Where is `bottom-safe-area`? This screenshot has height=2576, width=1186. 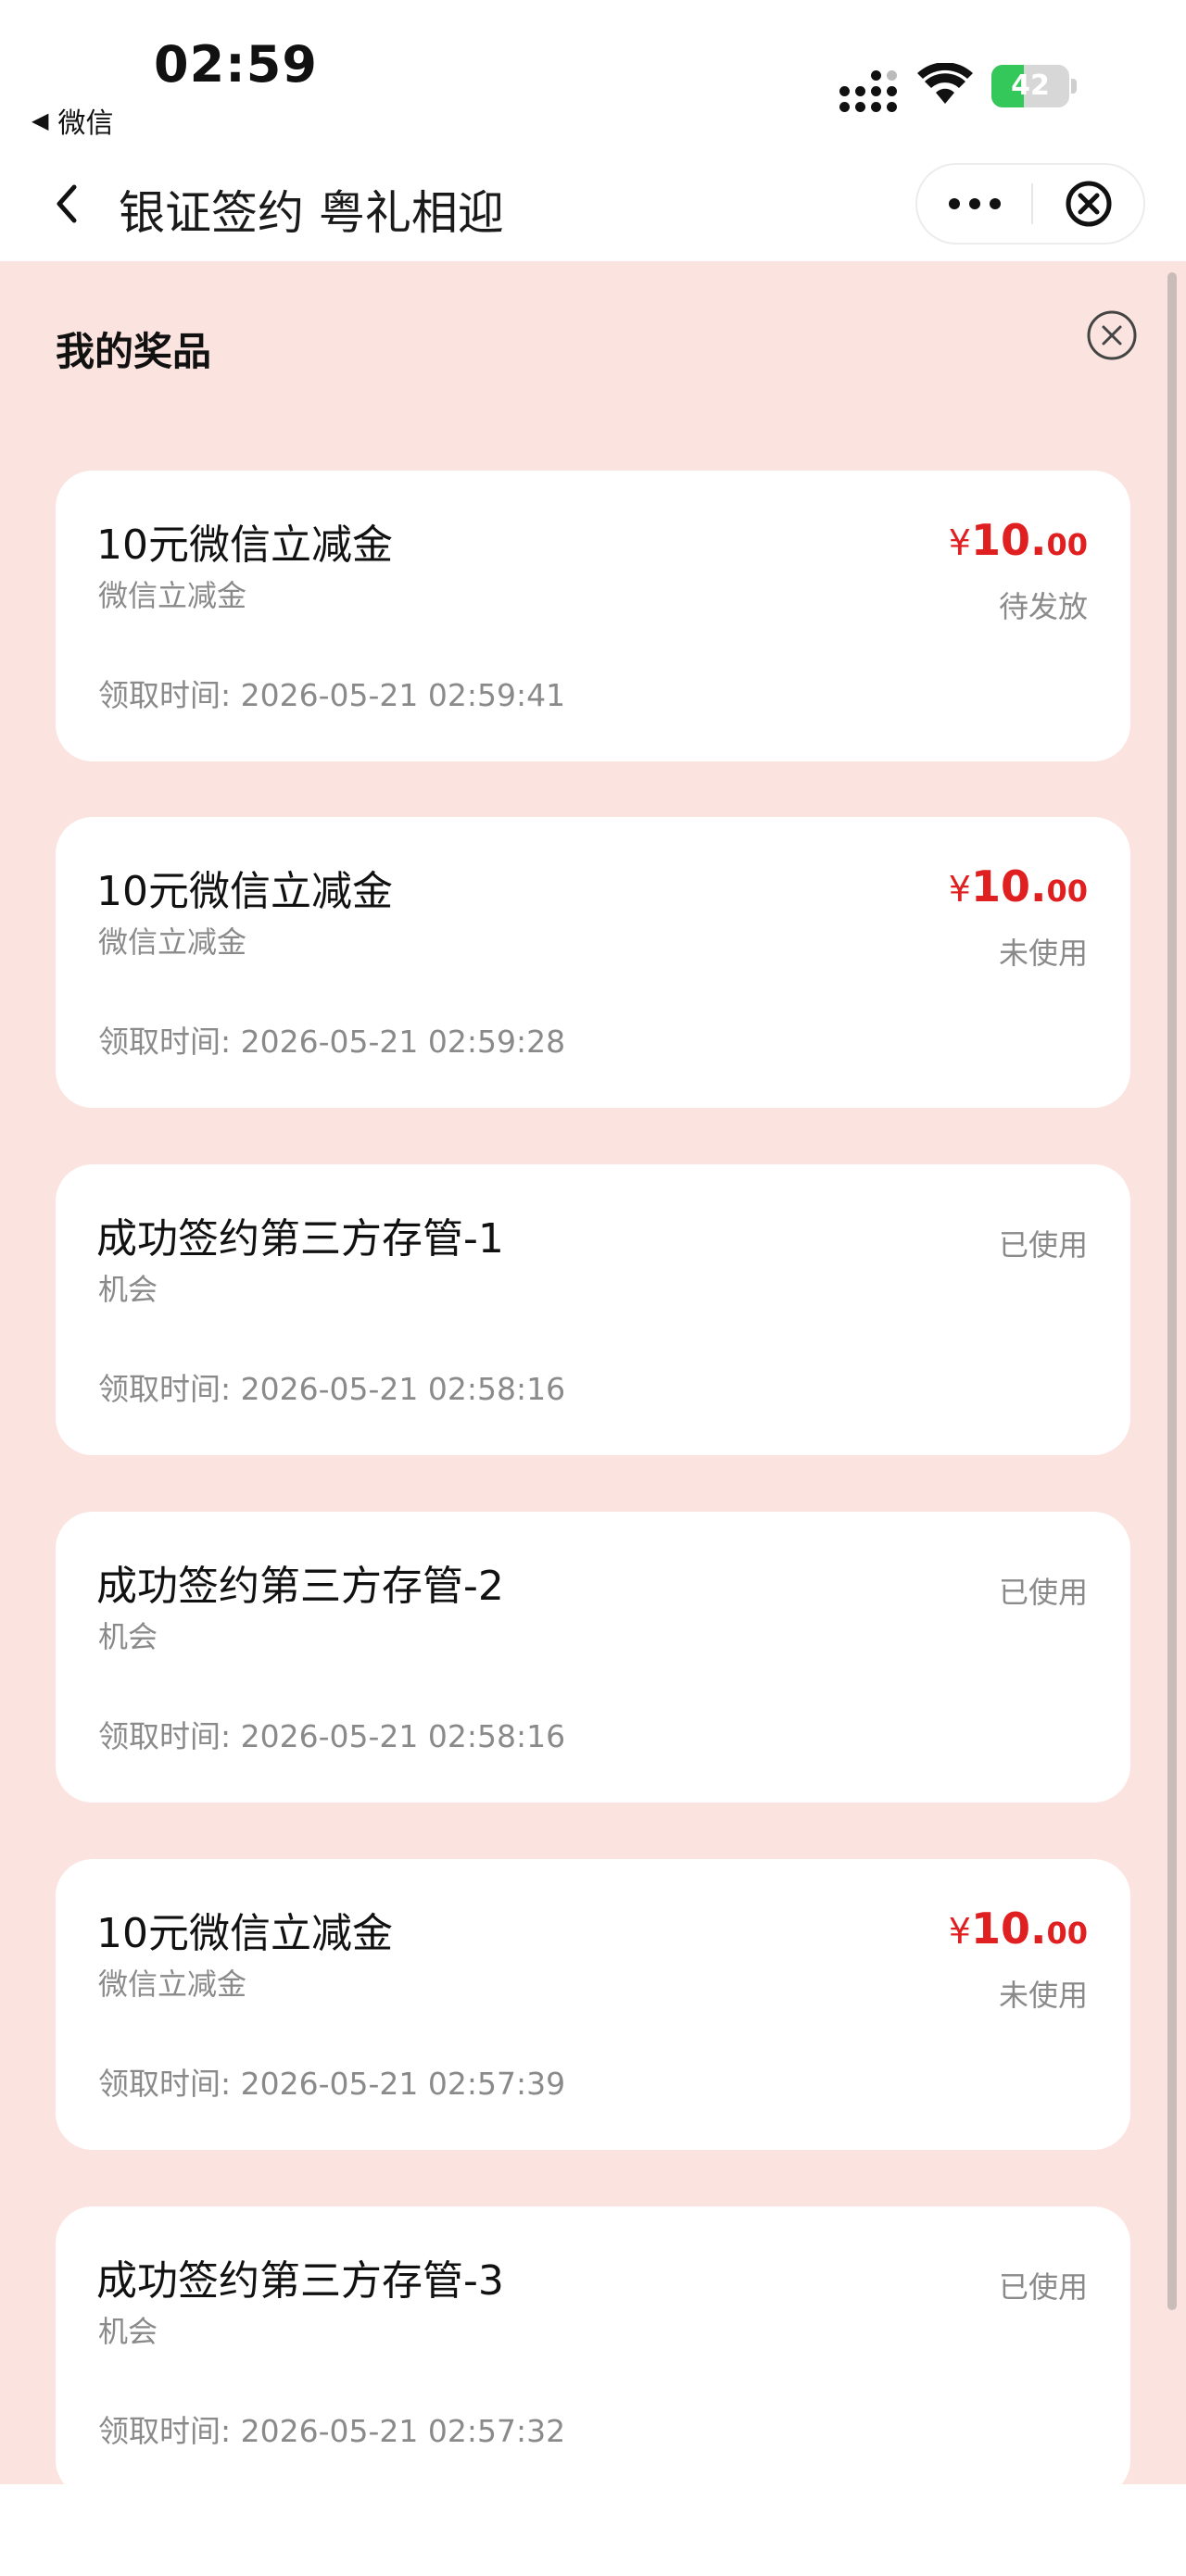 bottom-safe-area is located at coordinates (593, 2530).